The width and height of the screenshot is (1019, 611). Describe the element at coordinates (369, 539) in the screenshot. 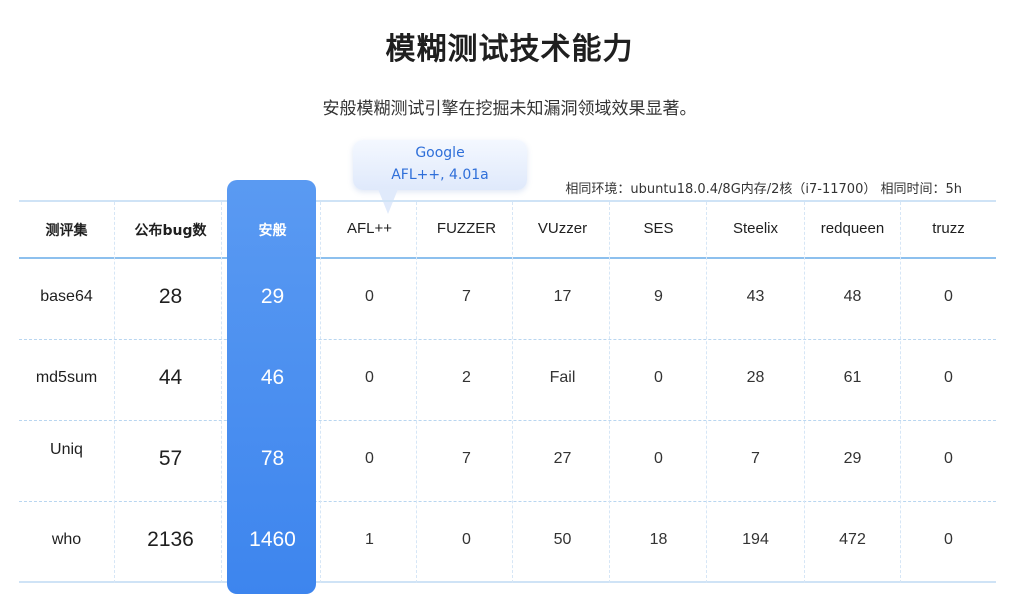

I see `table-cell: 1` at that location.